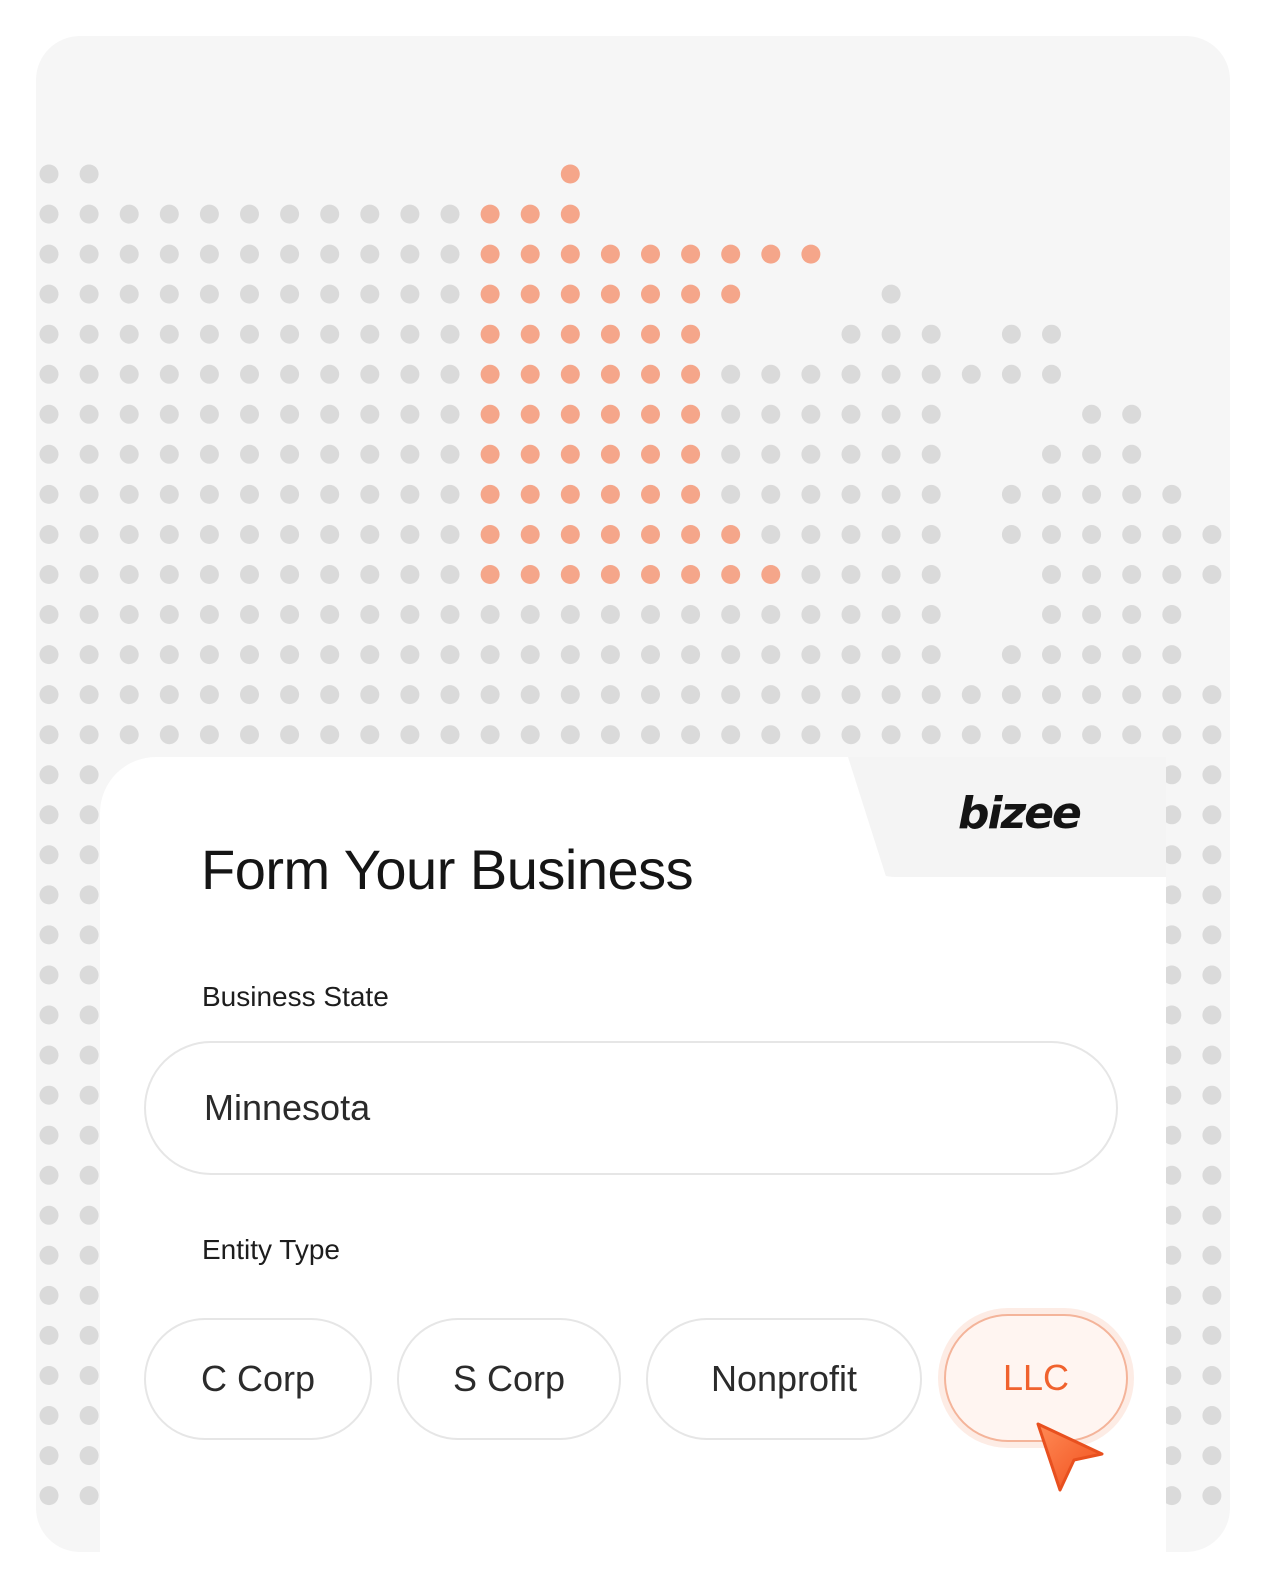  I want to click on business-state-input, so click(631, 1108).